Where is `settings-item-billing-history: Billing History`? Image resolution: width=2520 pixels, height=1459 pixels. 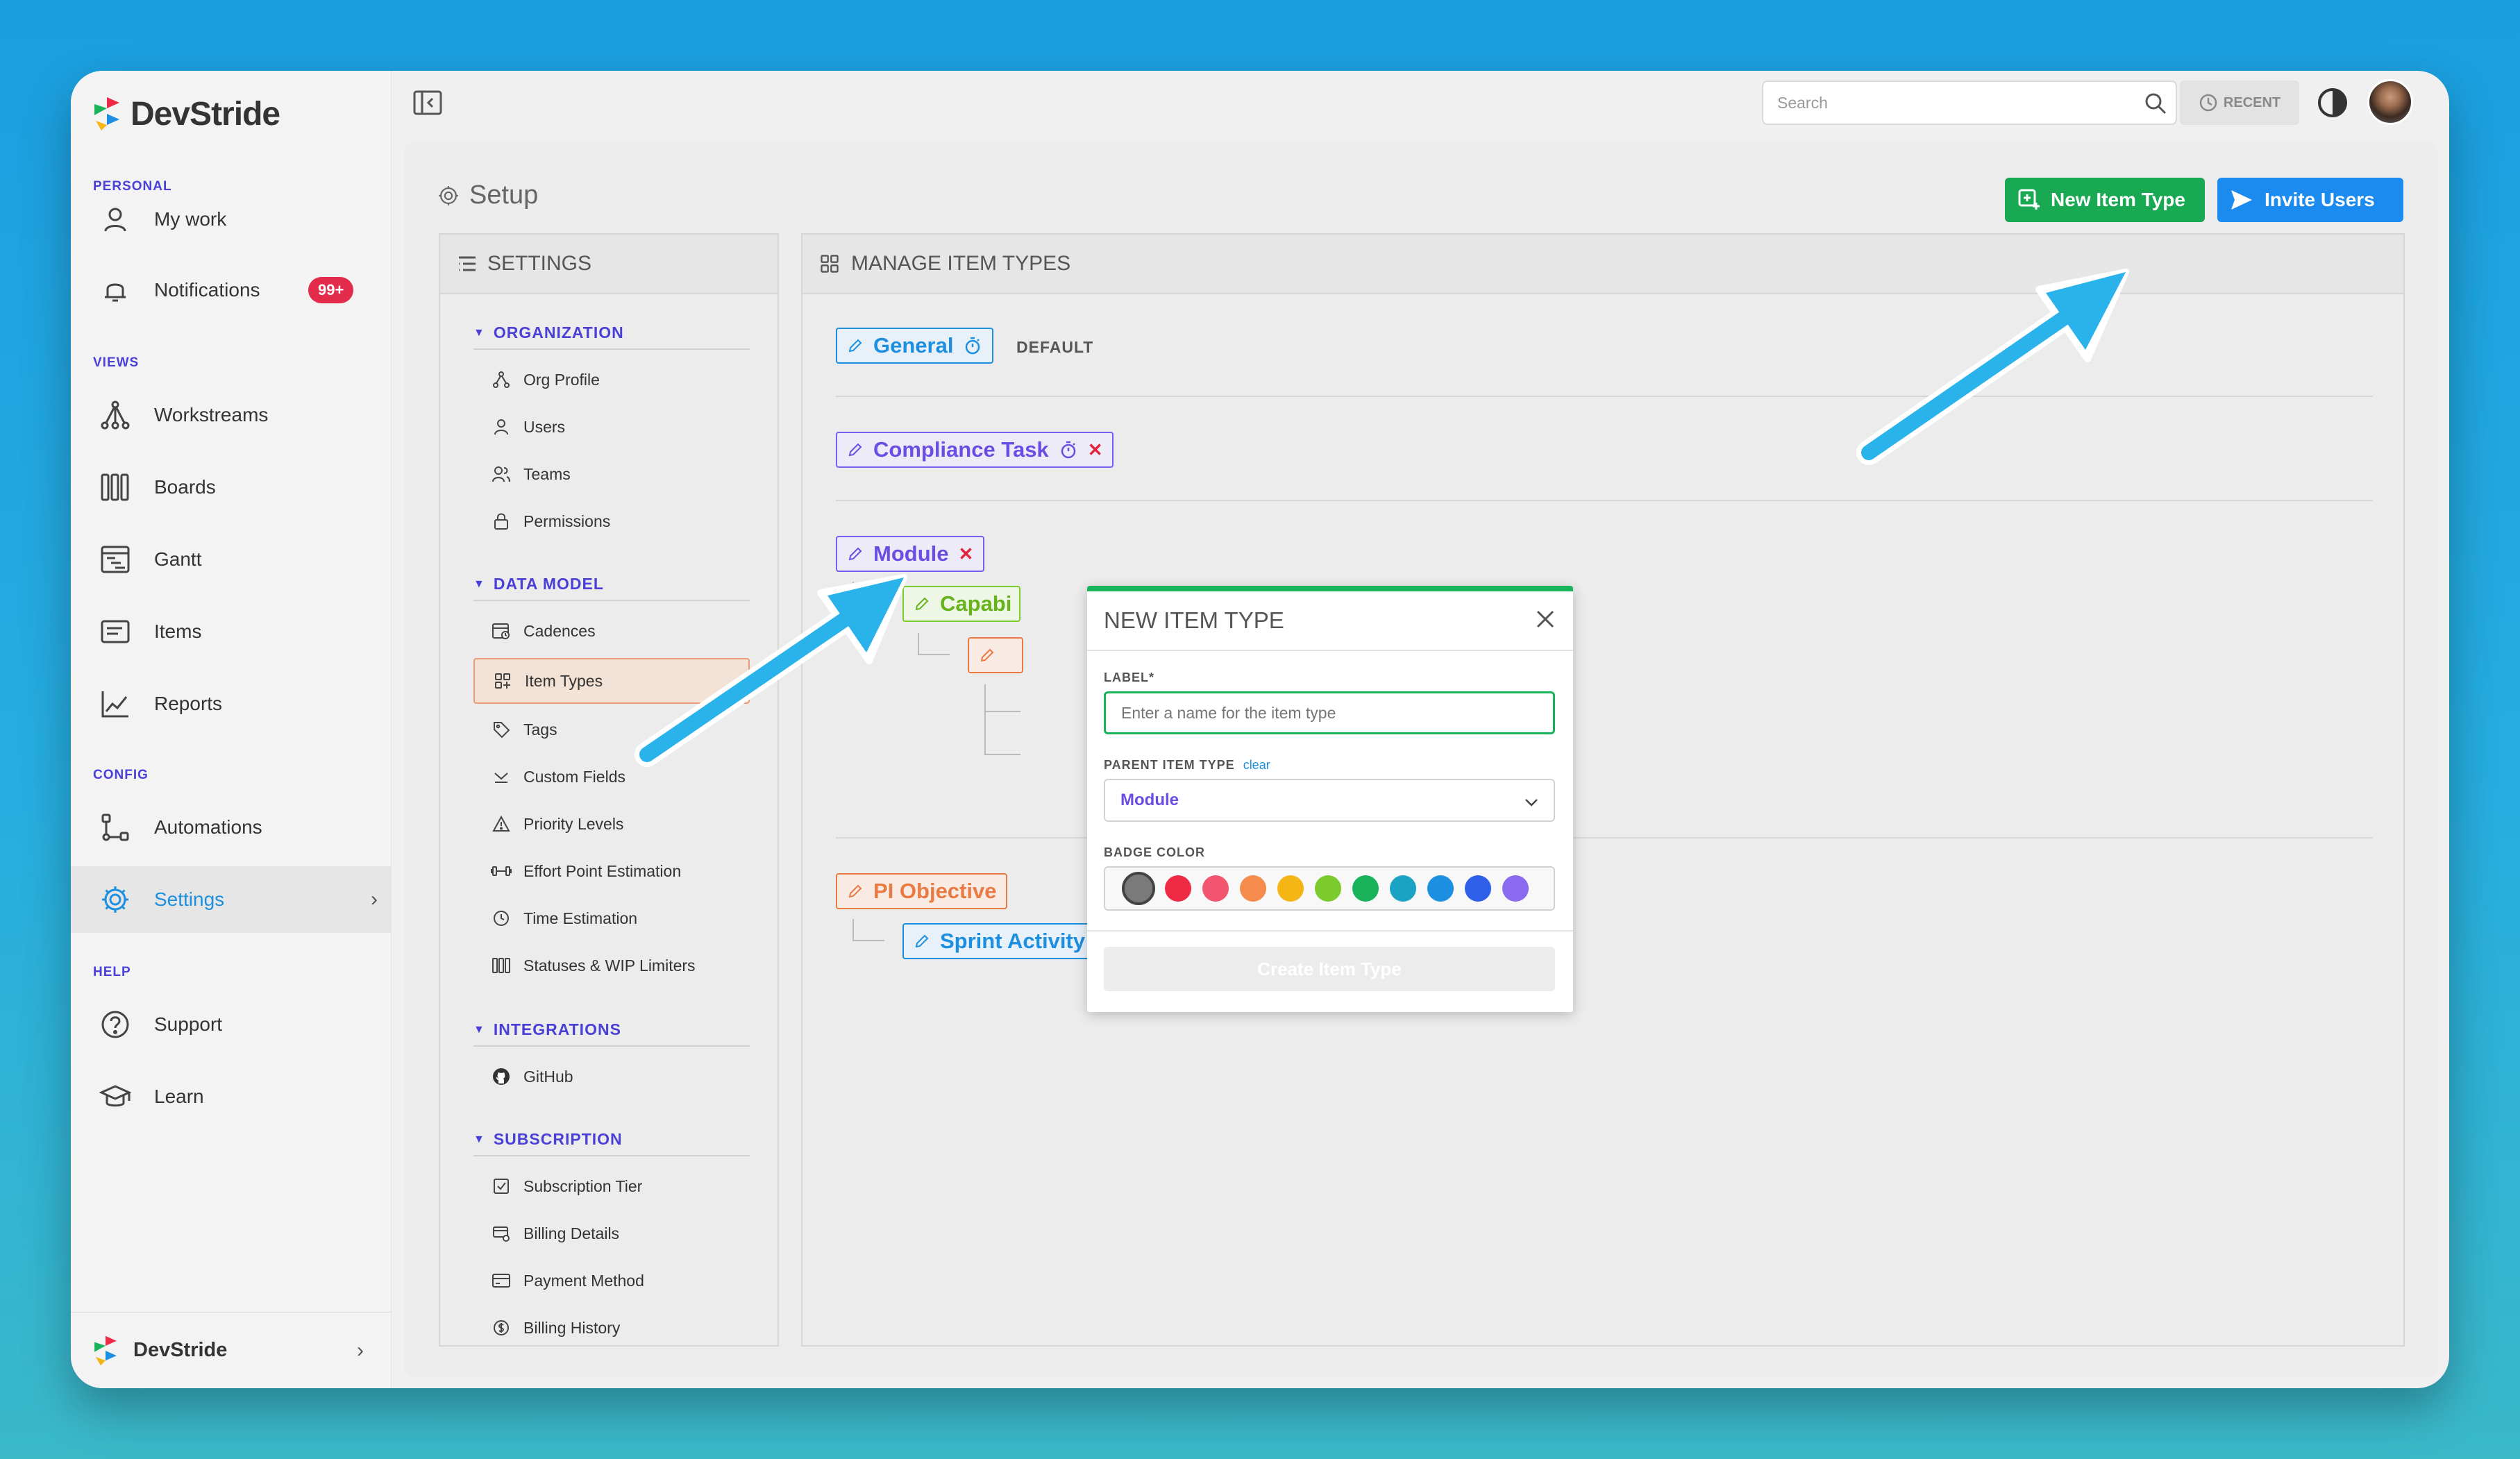 settings-item-billing-history: Billing History is located at coordinates (611, 1328).